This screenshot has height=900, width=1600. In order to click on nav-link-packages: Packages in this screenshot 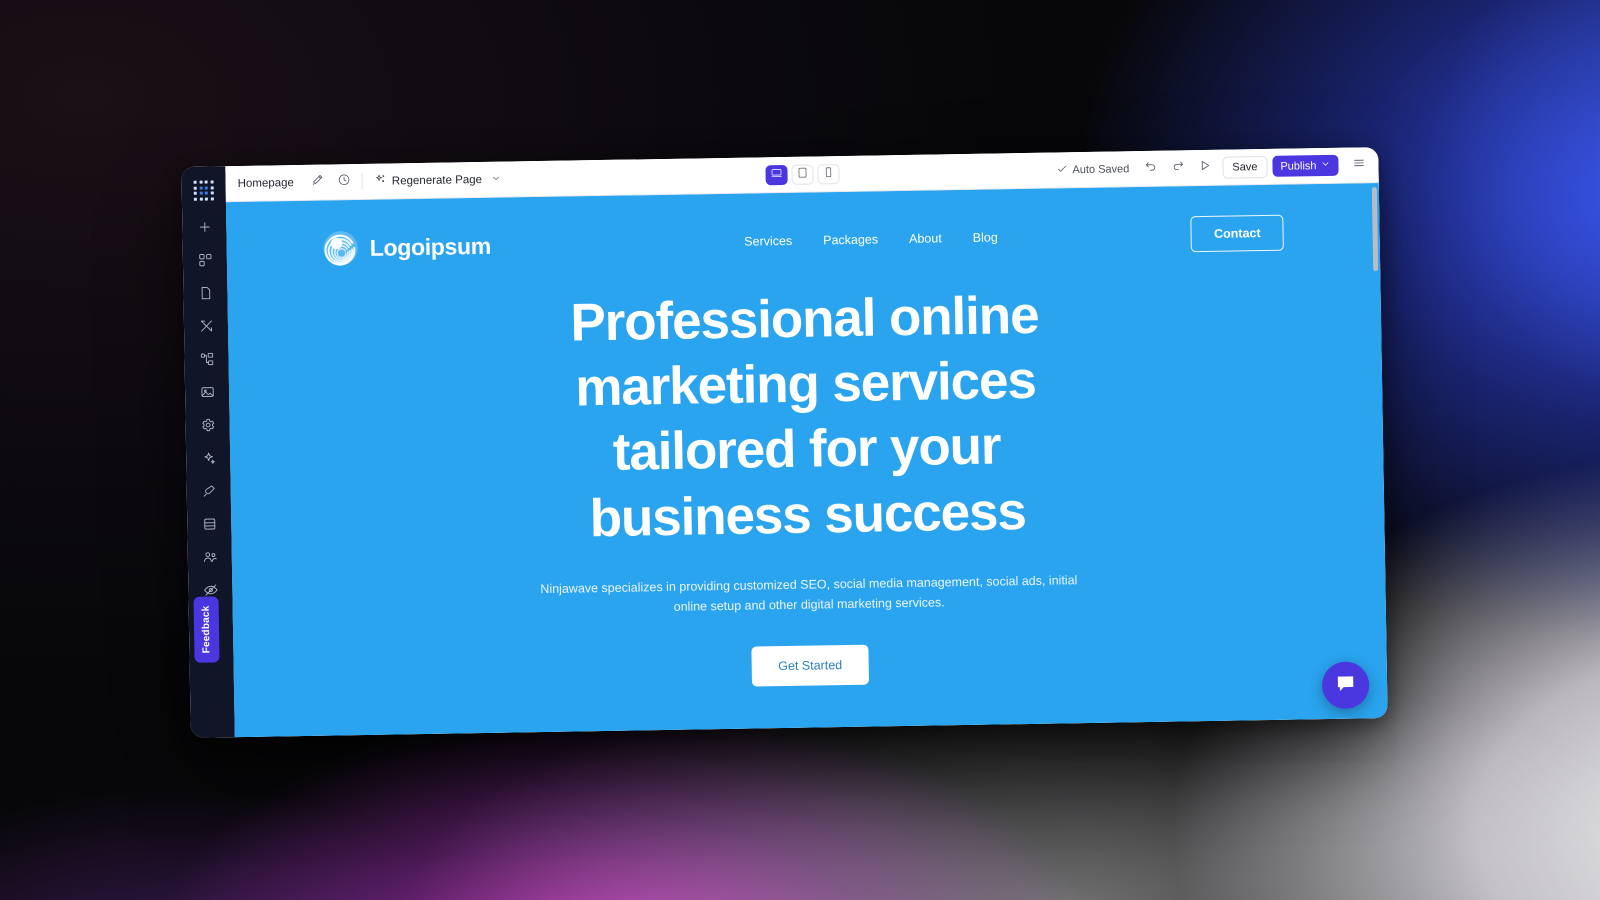, I will do `click(850, 239)`.